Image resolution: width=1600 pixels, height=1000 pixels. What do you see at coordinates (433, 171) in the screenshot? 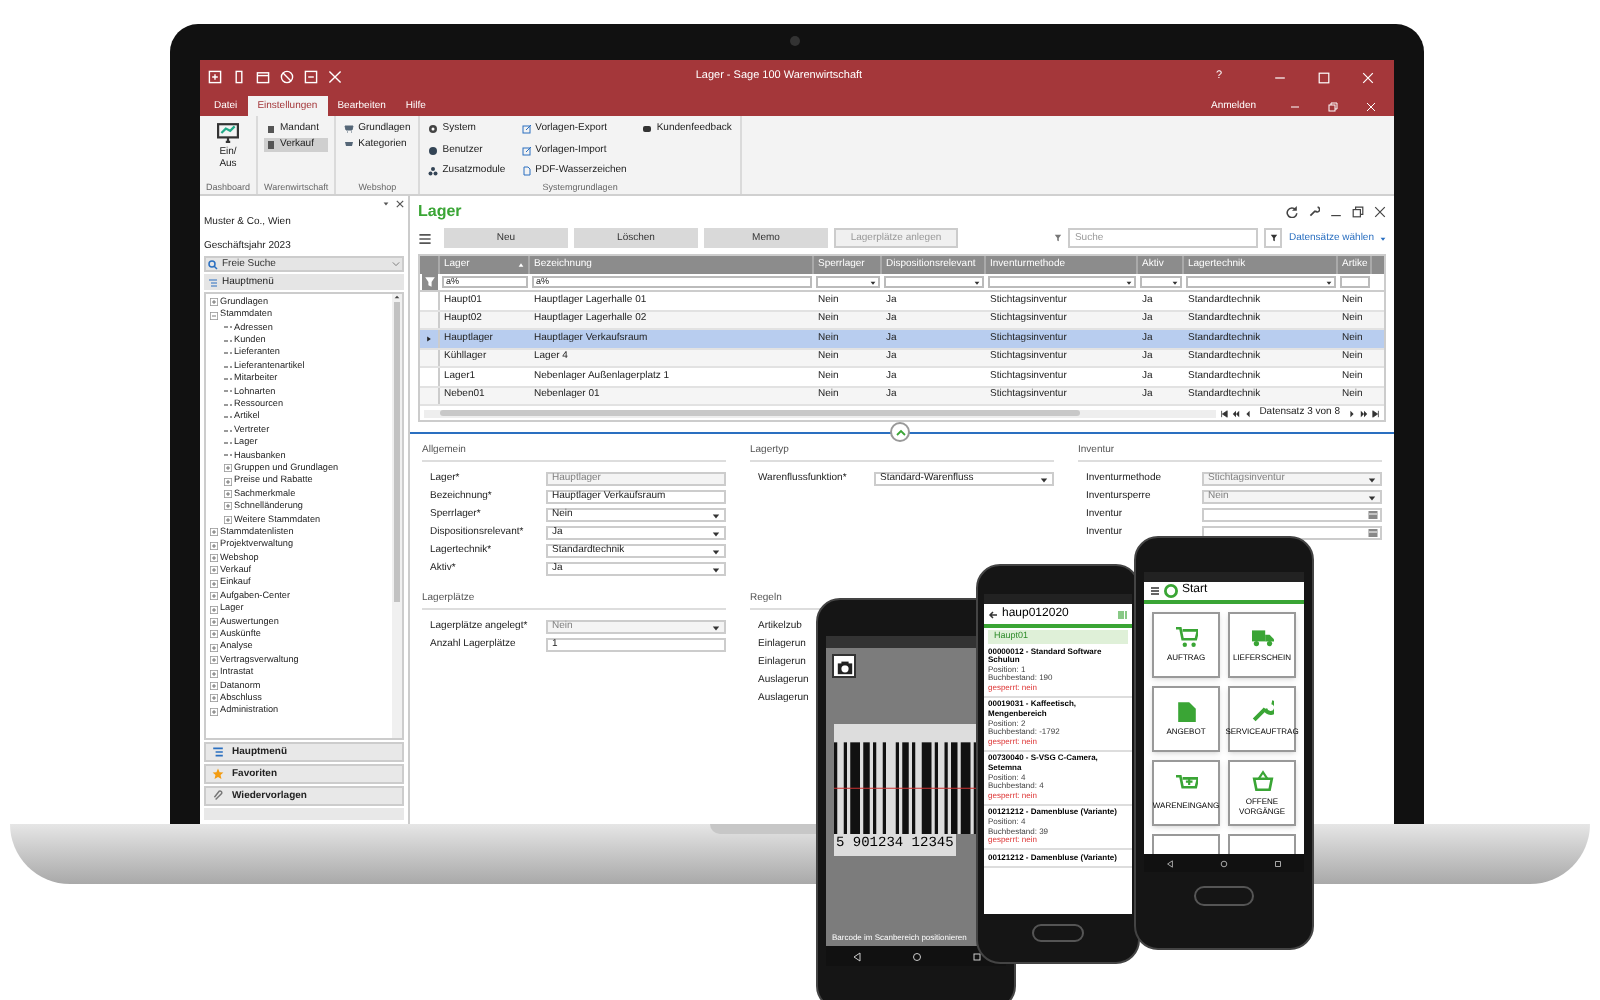
I see `modules-icon` at bounding box center [433, 171].